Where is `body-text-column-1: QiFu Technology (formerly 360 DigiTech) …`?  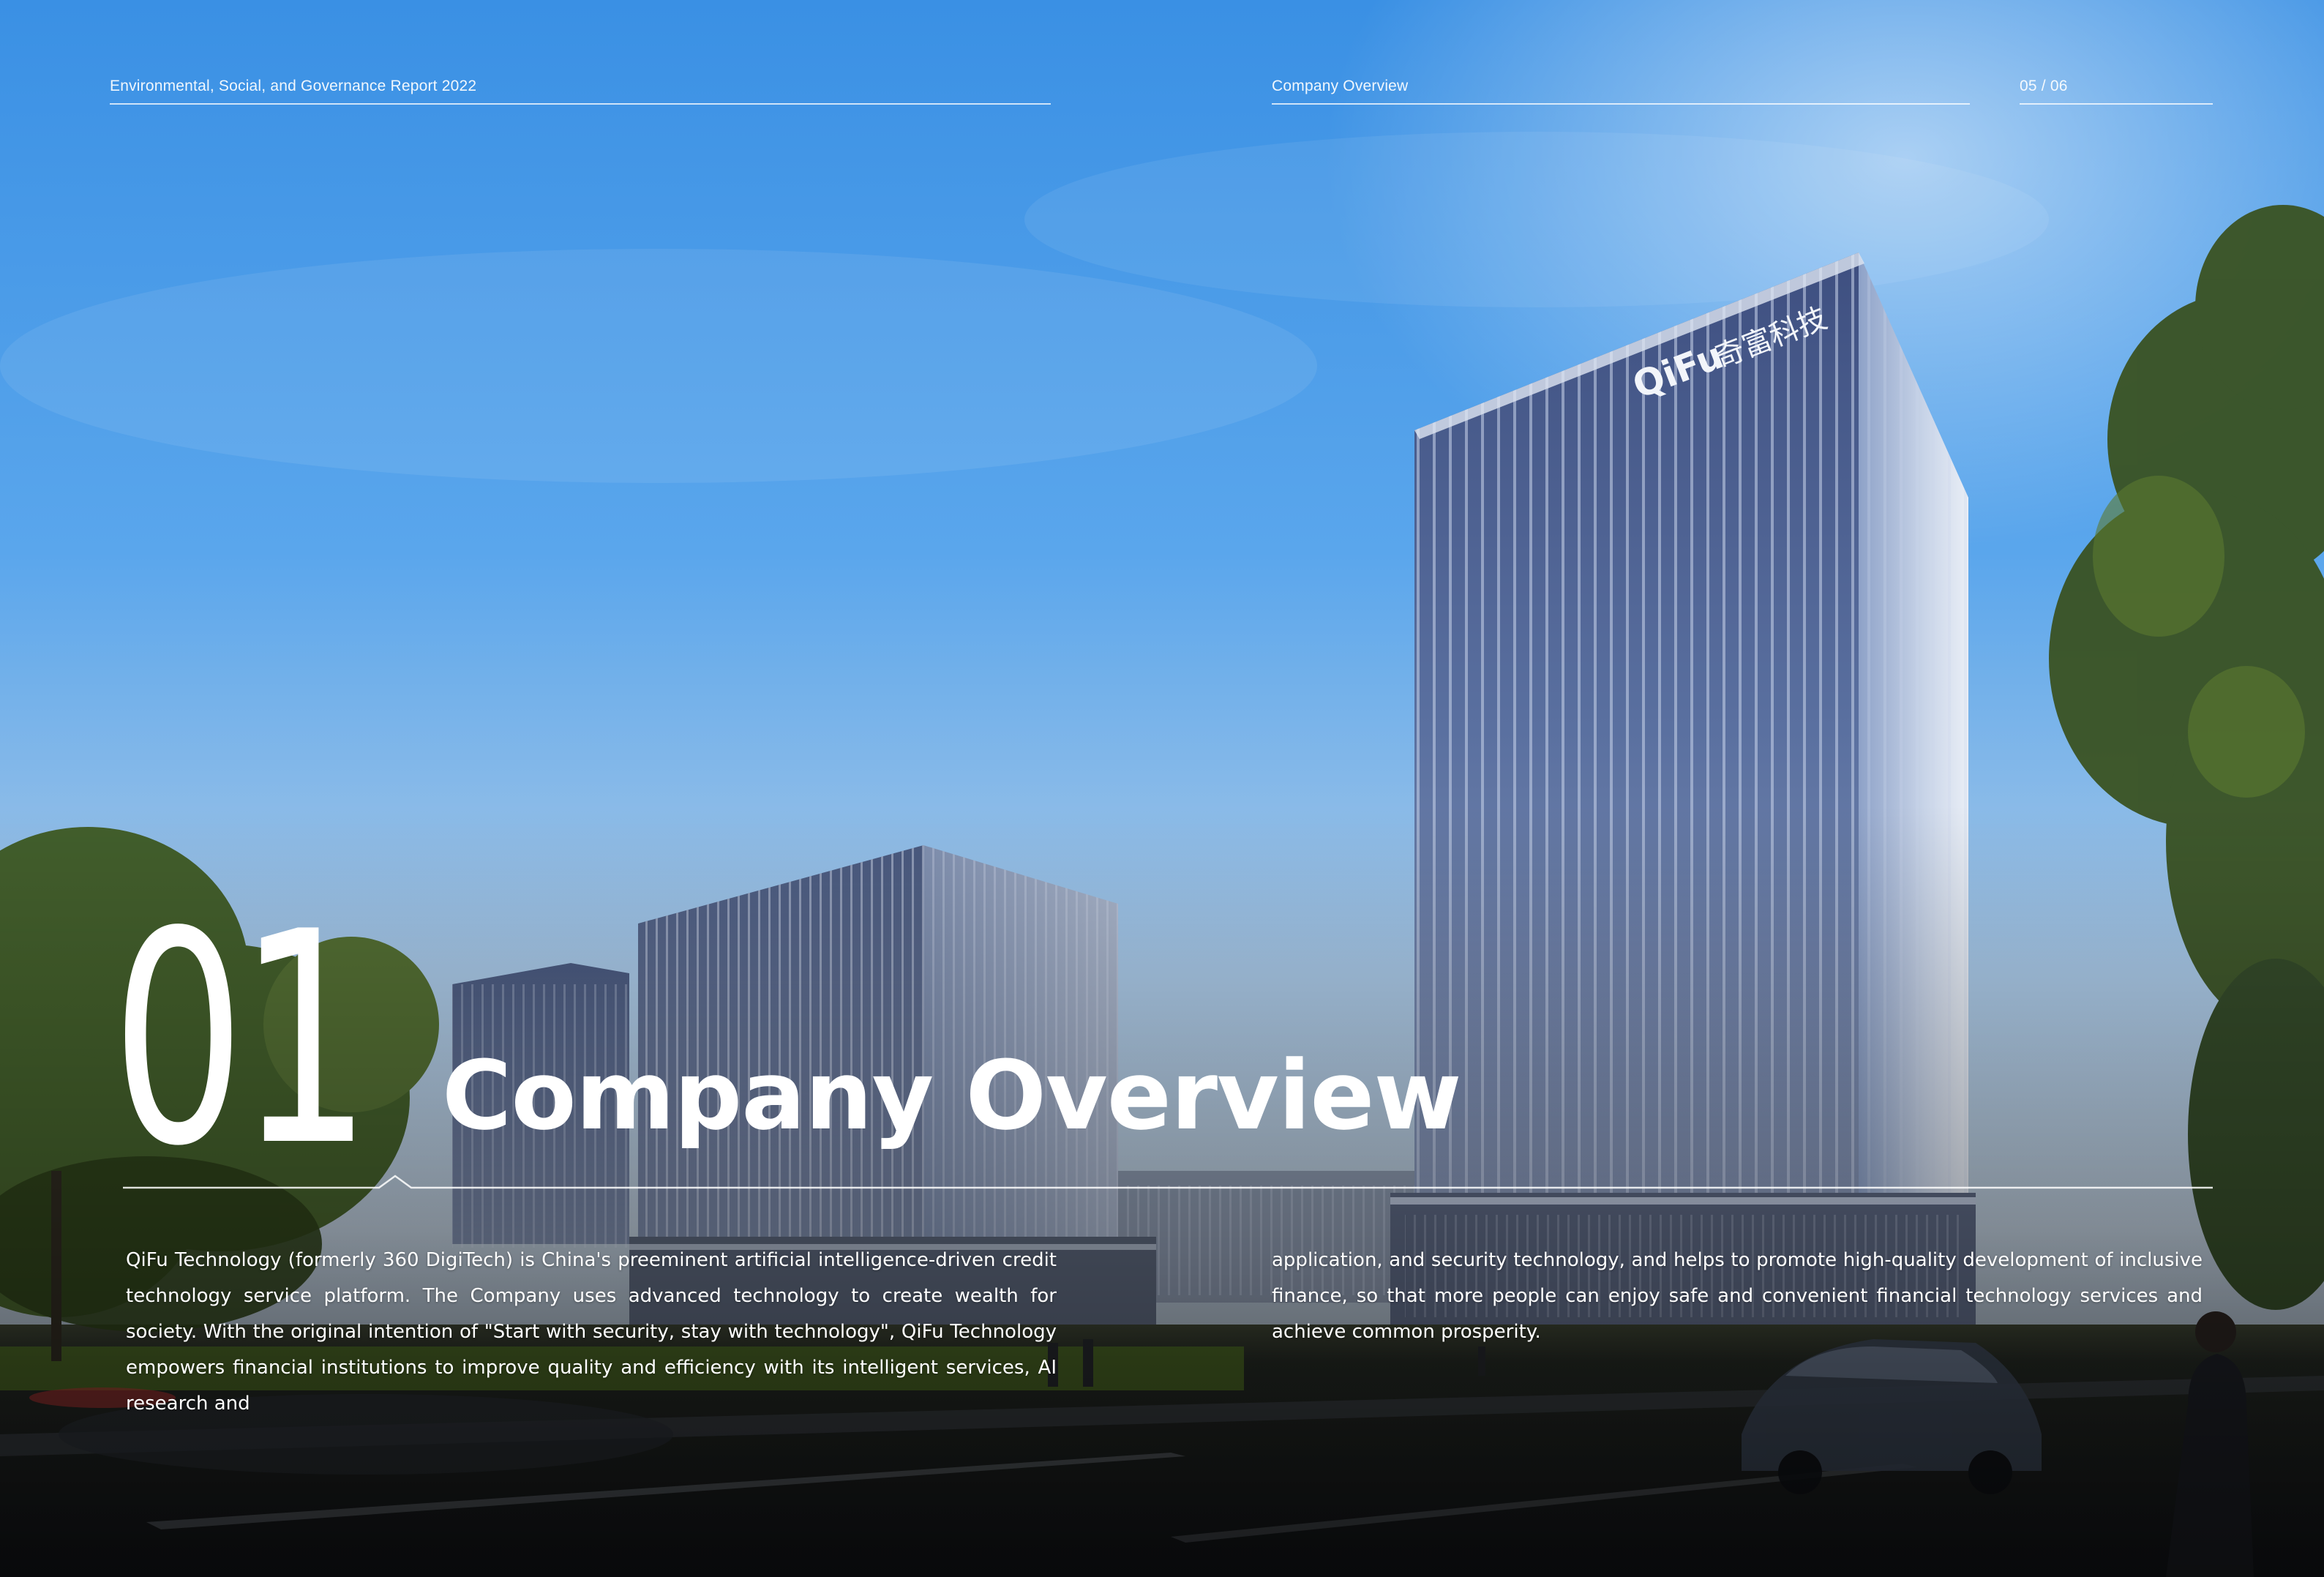 body-text-column-1: QiFu Technology (formerly 360 DigiTech) … is located at coordinates (592, 1332).